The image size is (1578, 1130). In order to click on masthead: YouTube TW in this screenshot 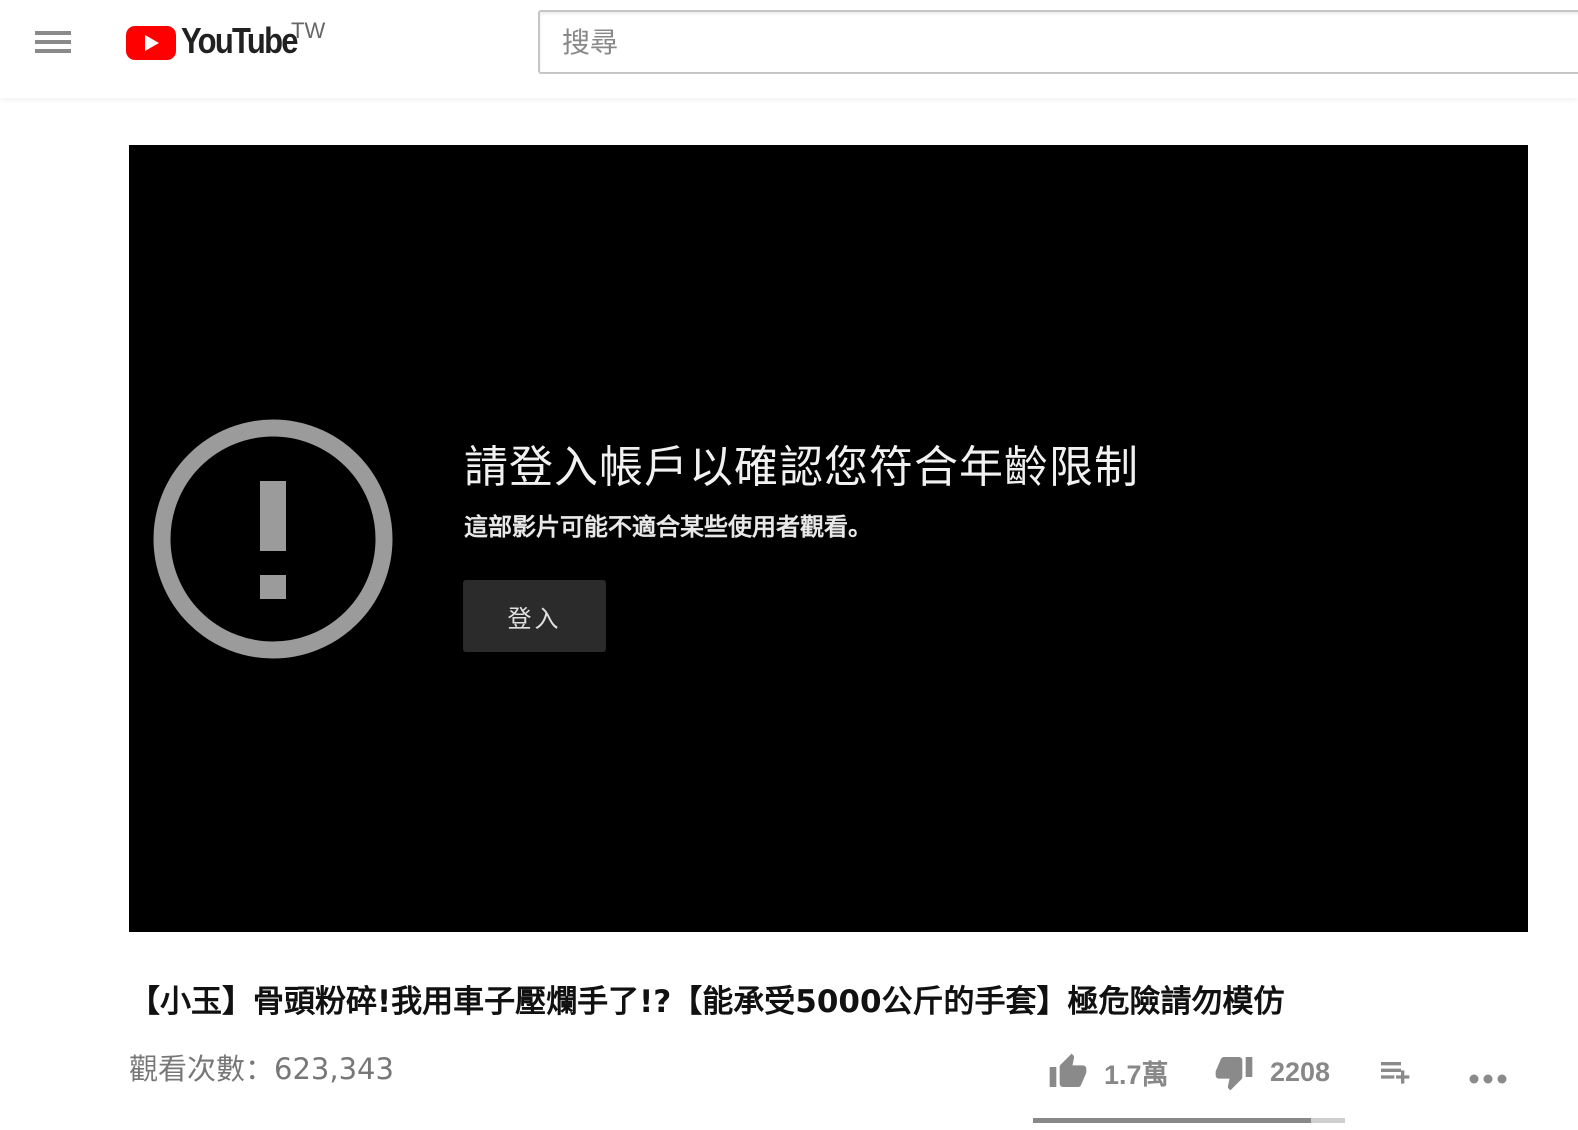, I will do `click(789, 49)`.